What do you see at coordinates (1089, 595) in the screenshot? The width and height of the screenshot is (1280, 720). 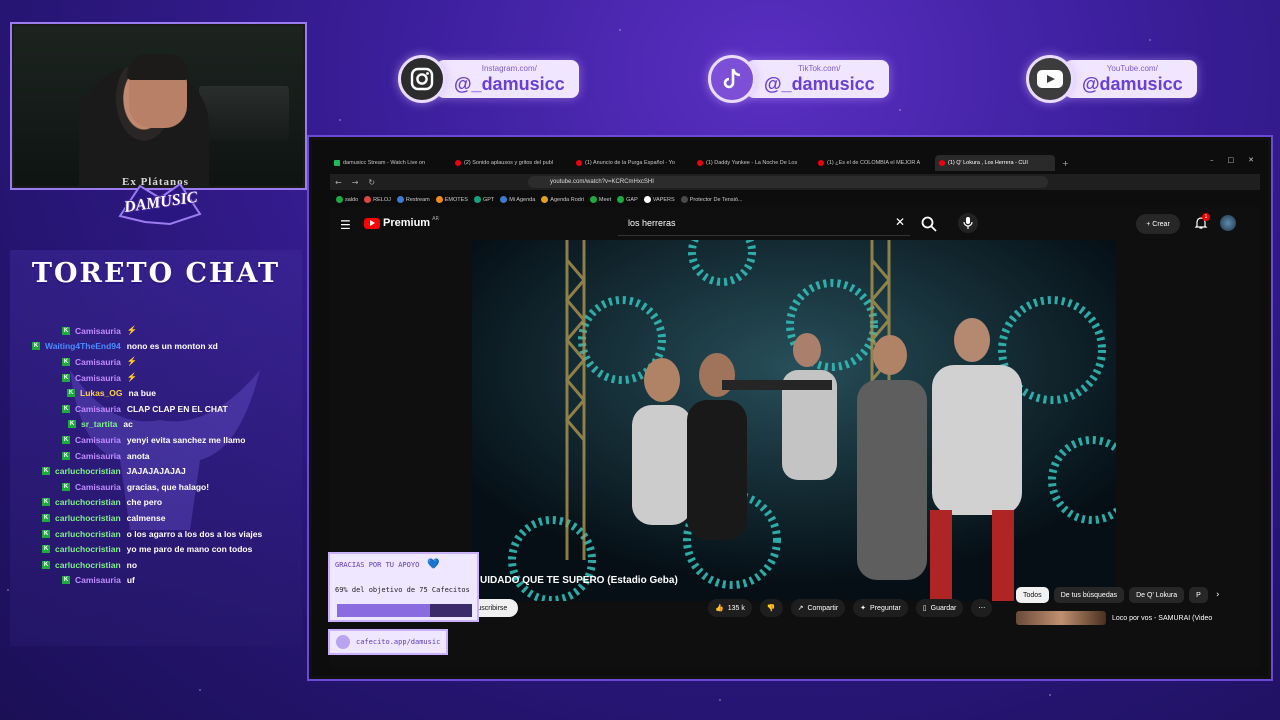 I see `filter-chip: De tus búsquedas` at bounding box center [1089, 595].